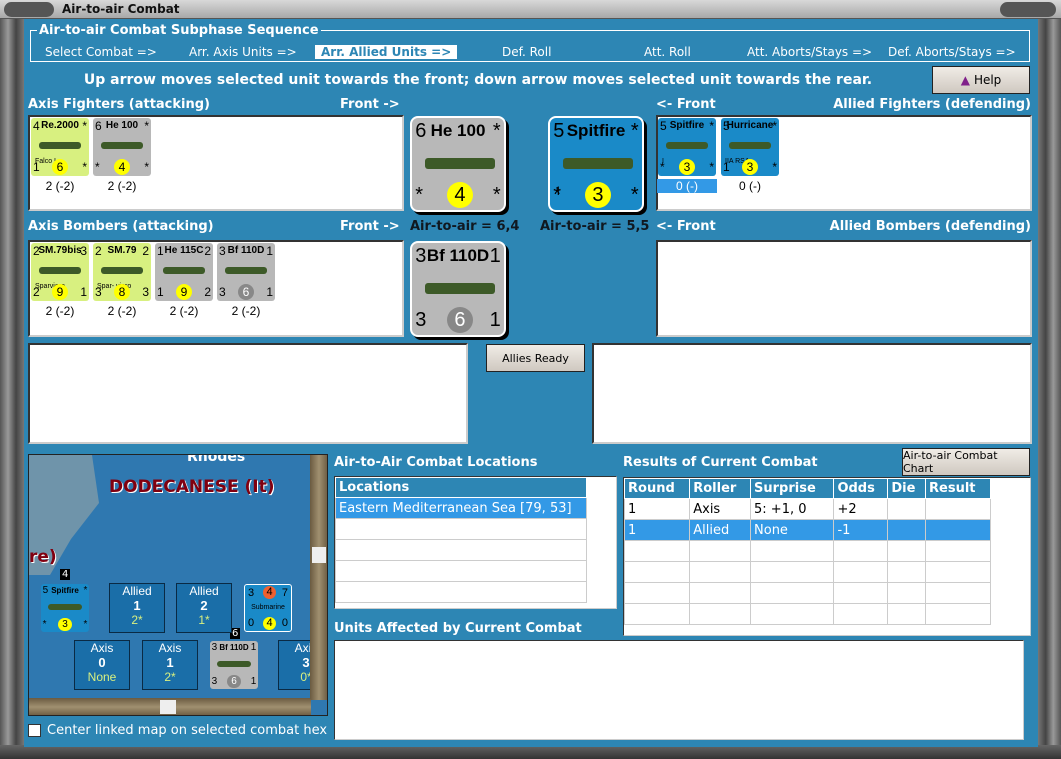  I want to click on help-label: Help, so click(987, 80).